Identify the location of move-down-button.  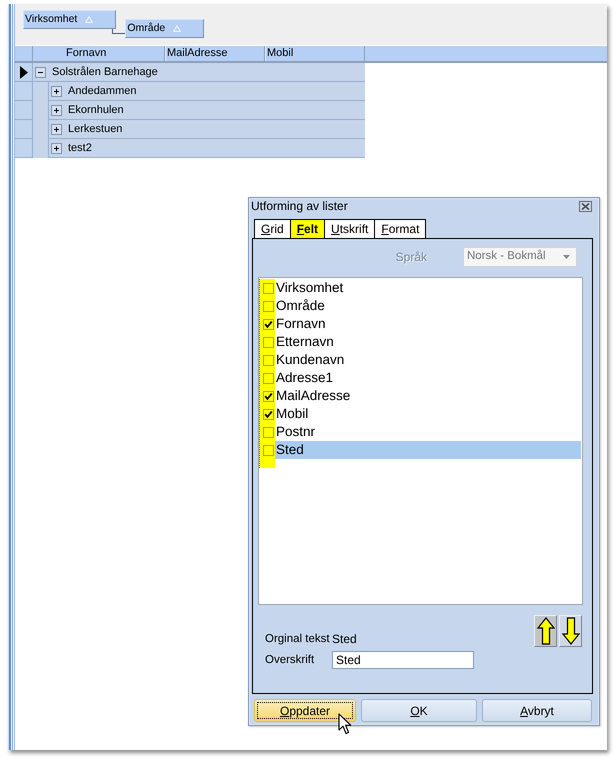
(570, 631).